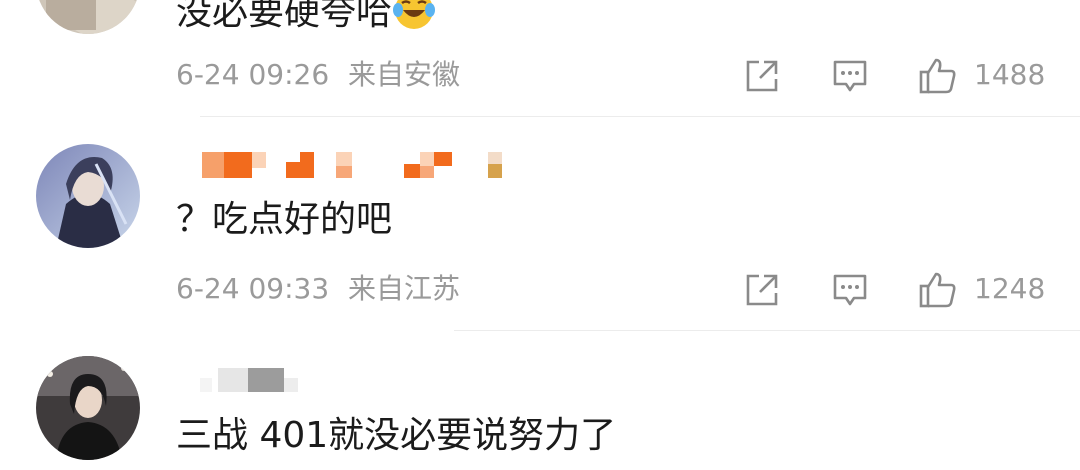 Image resolution: width=1080 pixels, height=470 pixels. Describe the element at coordinates (284, 219) in the screenshot. I see `comment-text: ？吃点好的吧` at that location.